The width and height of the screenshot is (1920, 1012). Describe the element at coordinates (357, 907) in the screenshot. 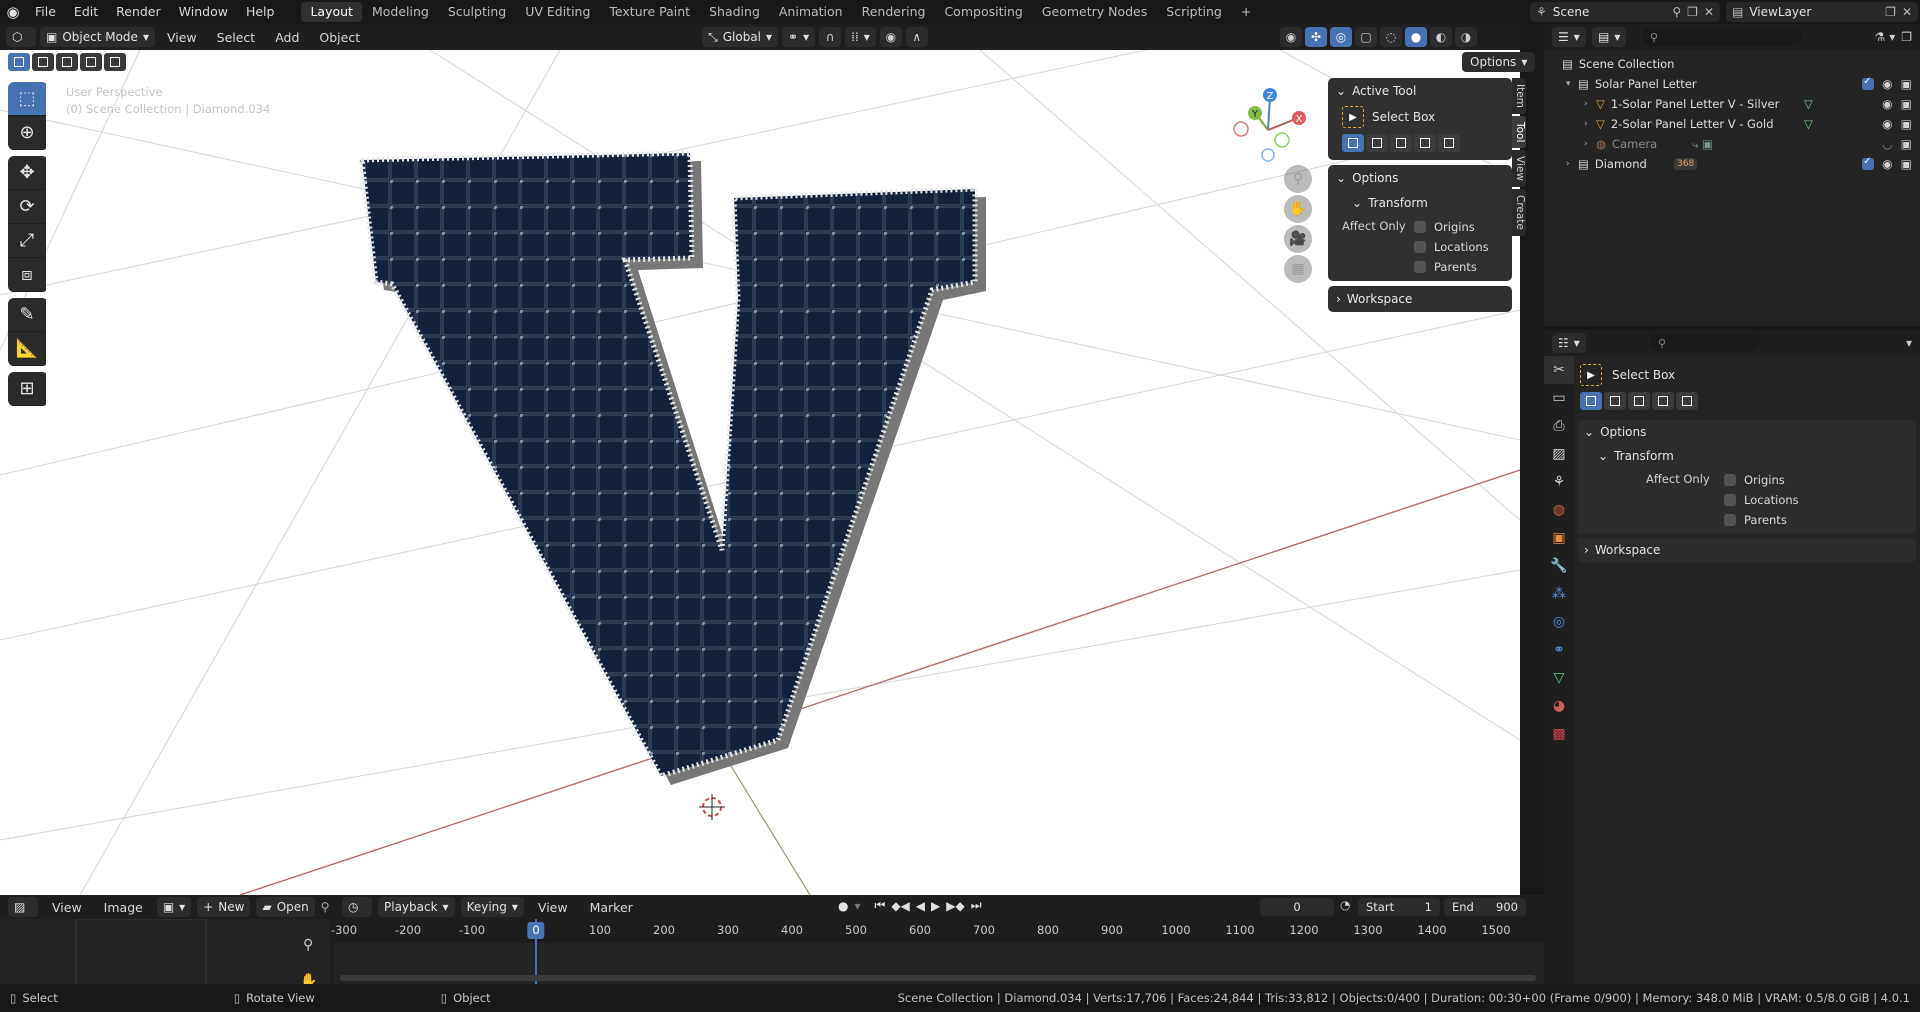

I see `timeline-editor-type: ◷` at that location.